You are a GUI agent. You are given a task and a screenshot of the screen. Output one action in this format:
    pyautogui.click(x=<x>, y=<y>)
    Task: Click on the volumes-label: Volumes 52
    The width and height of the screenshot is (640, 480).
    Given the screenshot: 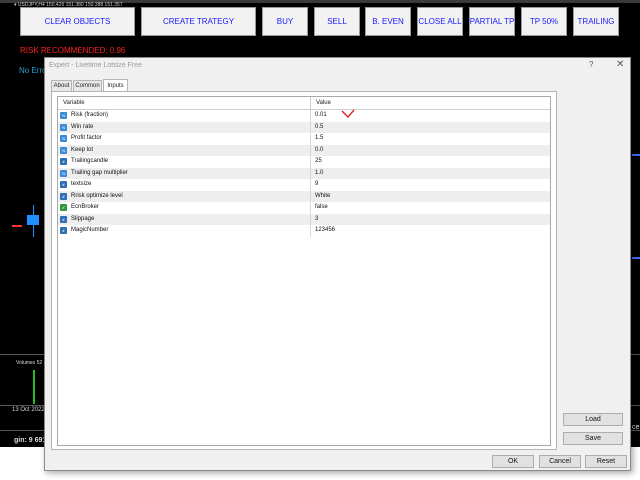 What is the action you would take?
    pyautogui.click(x=29, y=363)
    